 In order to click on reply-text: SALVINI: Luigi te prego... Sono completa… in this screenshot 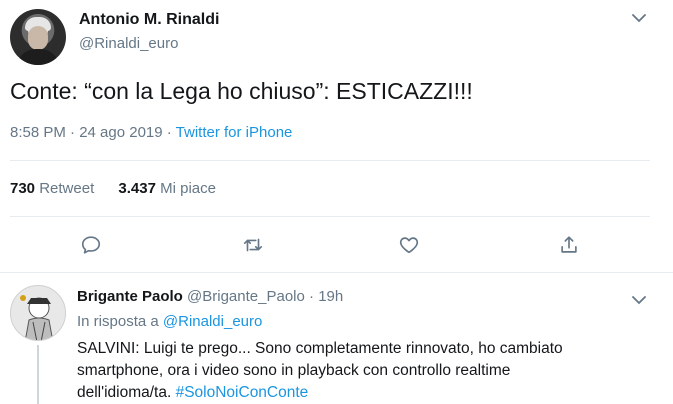, I will do `click(357, 371)`.